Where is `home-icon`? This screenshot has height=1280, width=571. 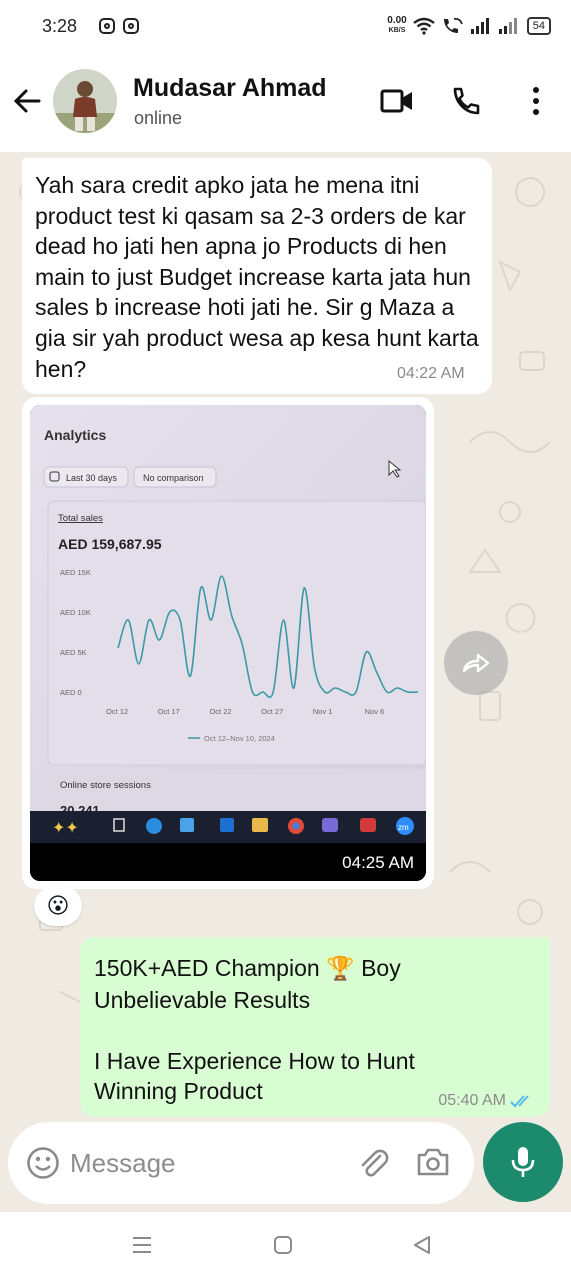
home-icon is located at coordinates (283, 1245).